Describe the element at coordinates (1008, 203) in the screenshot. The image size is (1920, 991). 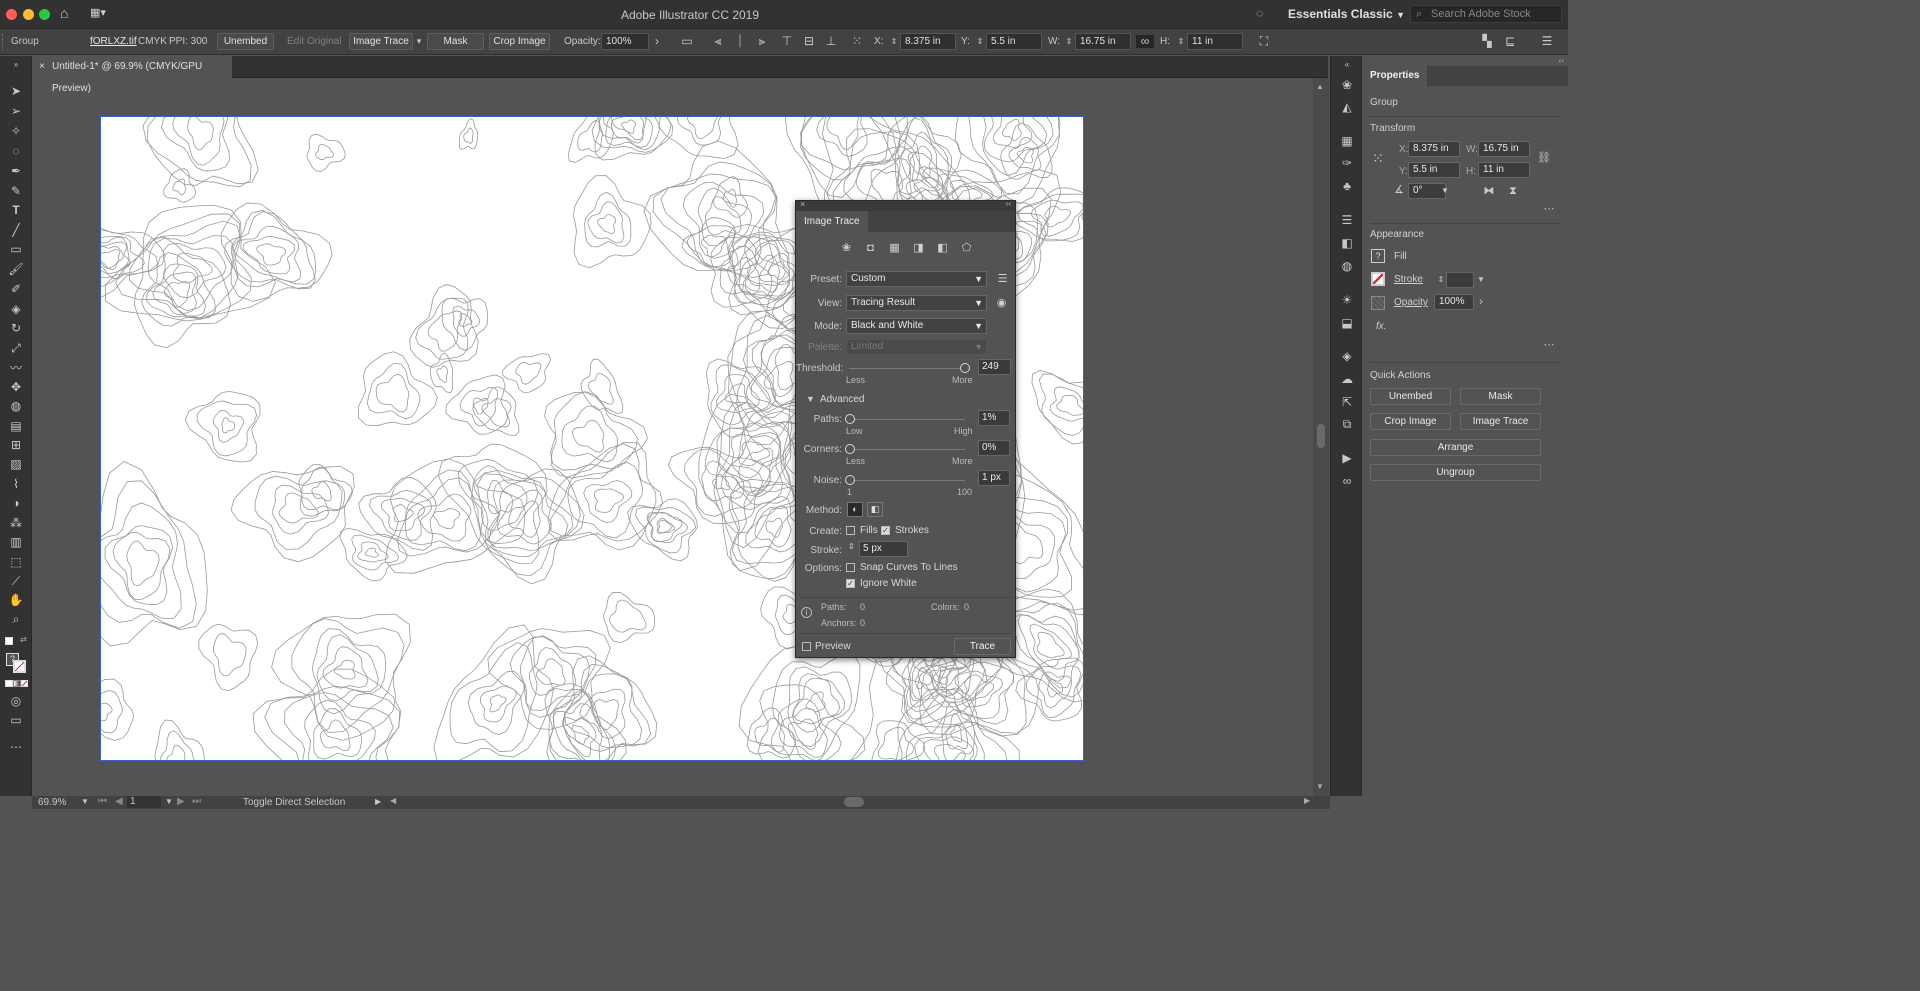
I see `collapse-panel-icon: ‹‹` at that location.